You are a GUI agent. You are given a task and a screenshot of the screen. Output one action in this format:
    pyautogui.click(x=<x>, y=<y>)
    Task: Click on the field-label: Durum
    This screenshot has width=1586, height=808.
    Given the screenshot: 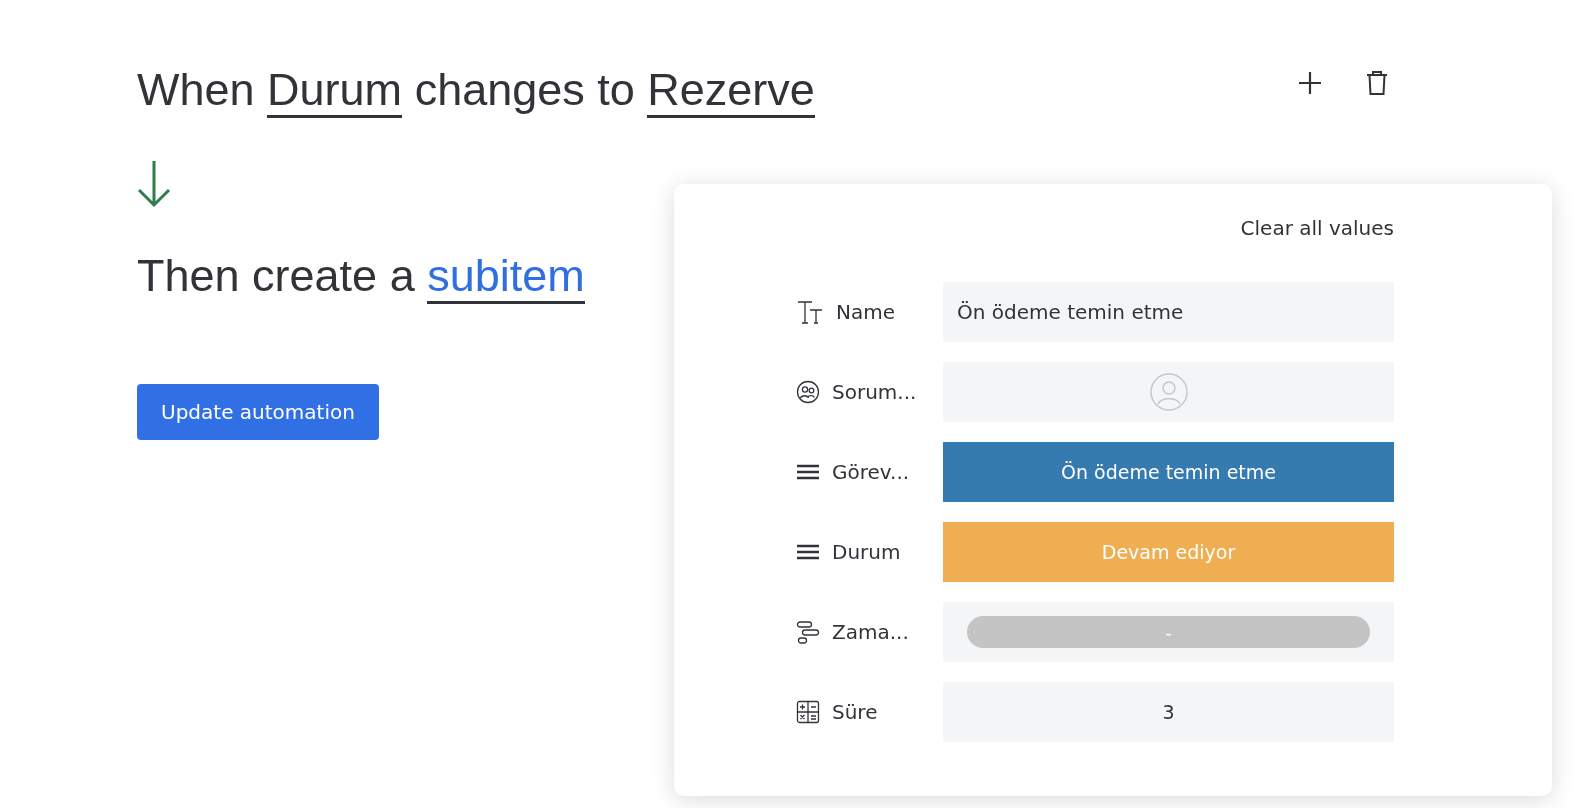 What is the action you would take?
    pyautogui.click(x=866, y=552)
    